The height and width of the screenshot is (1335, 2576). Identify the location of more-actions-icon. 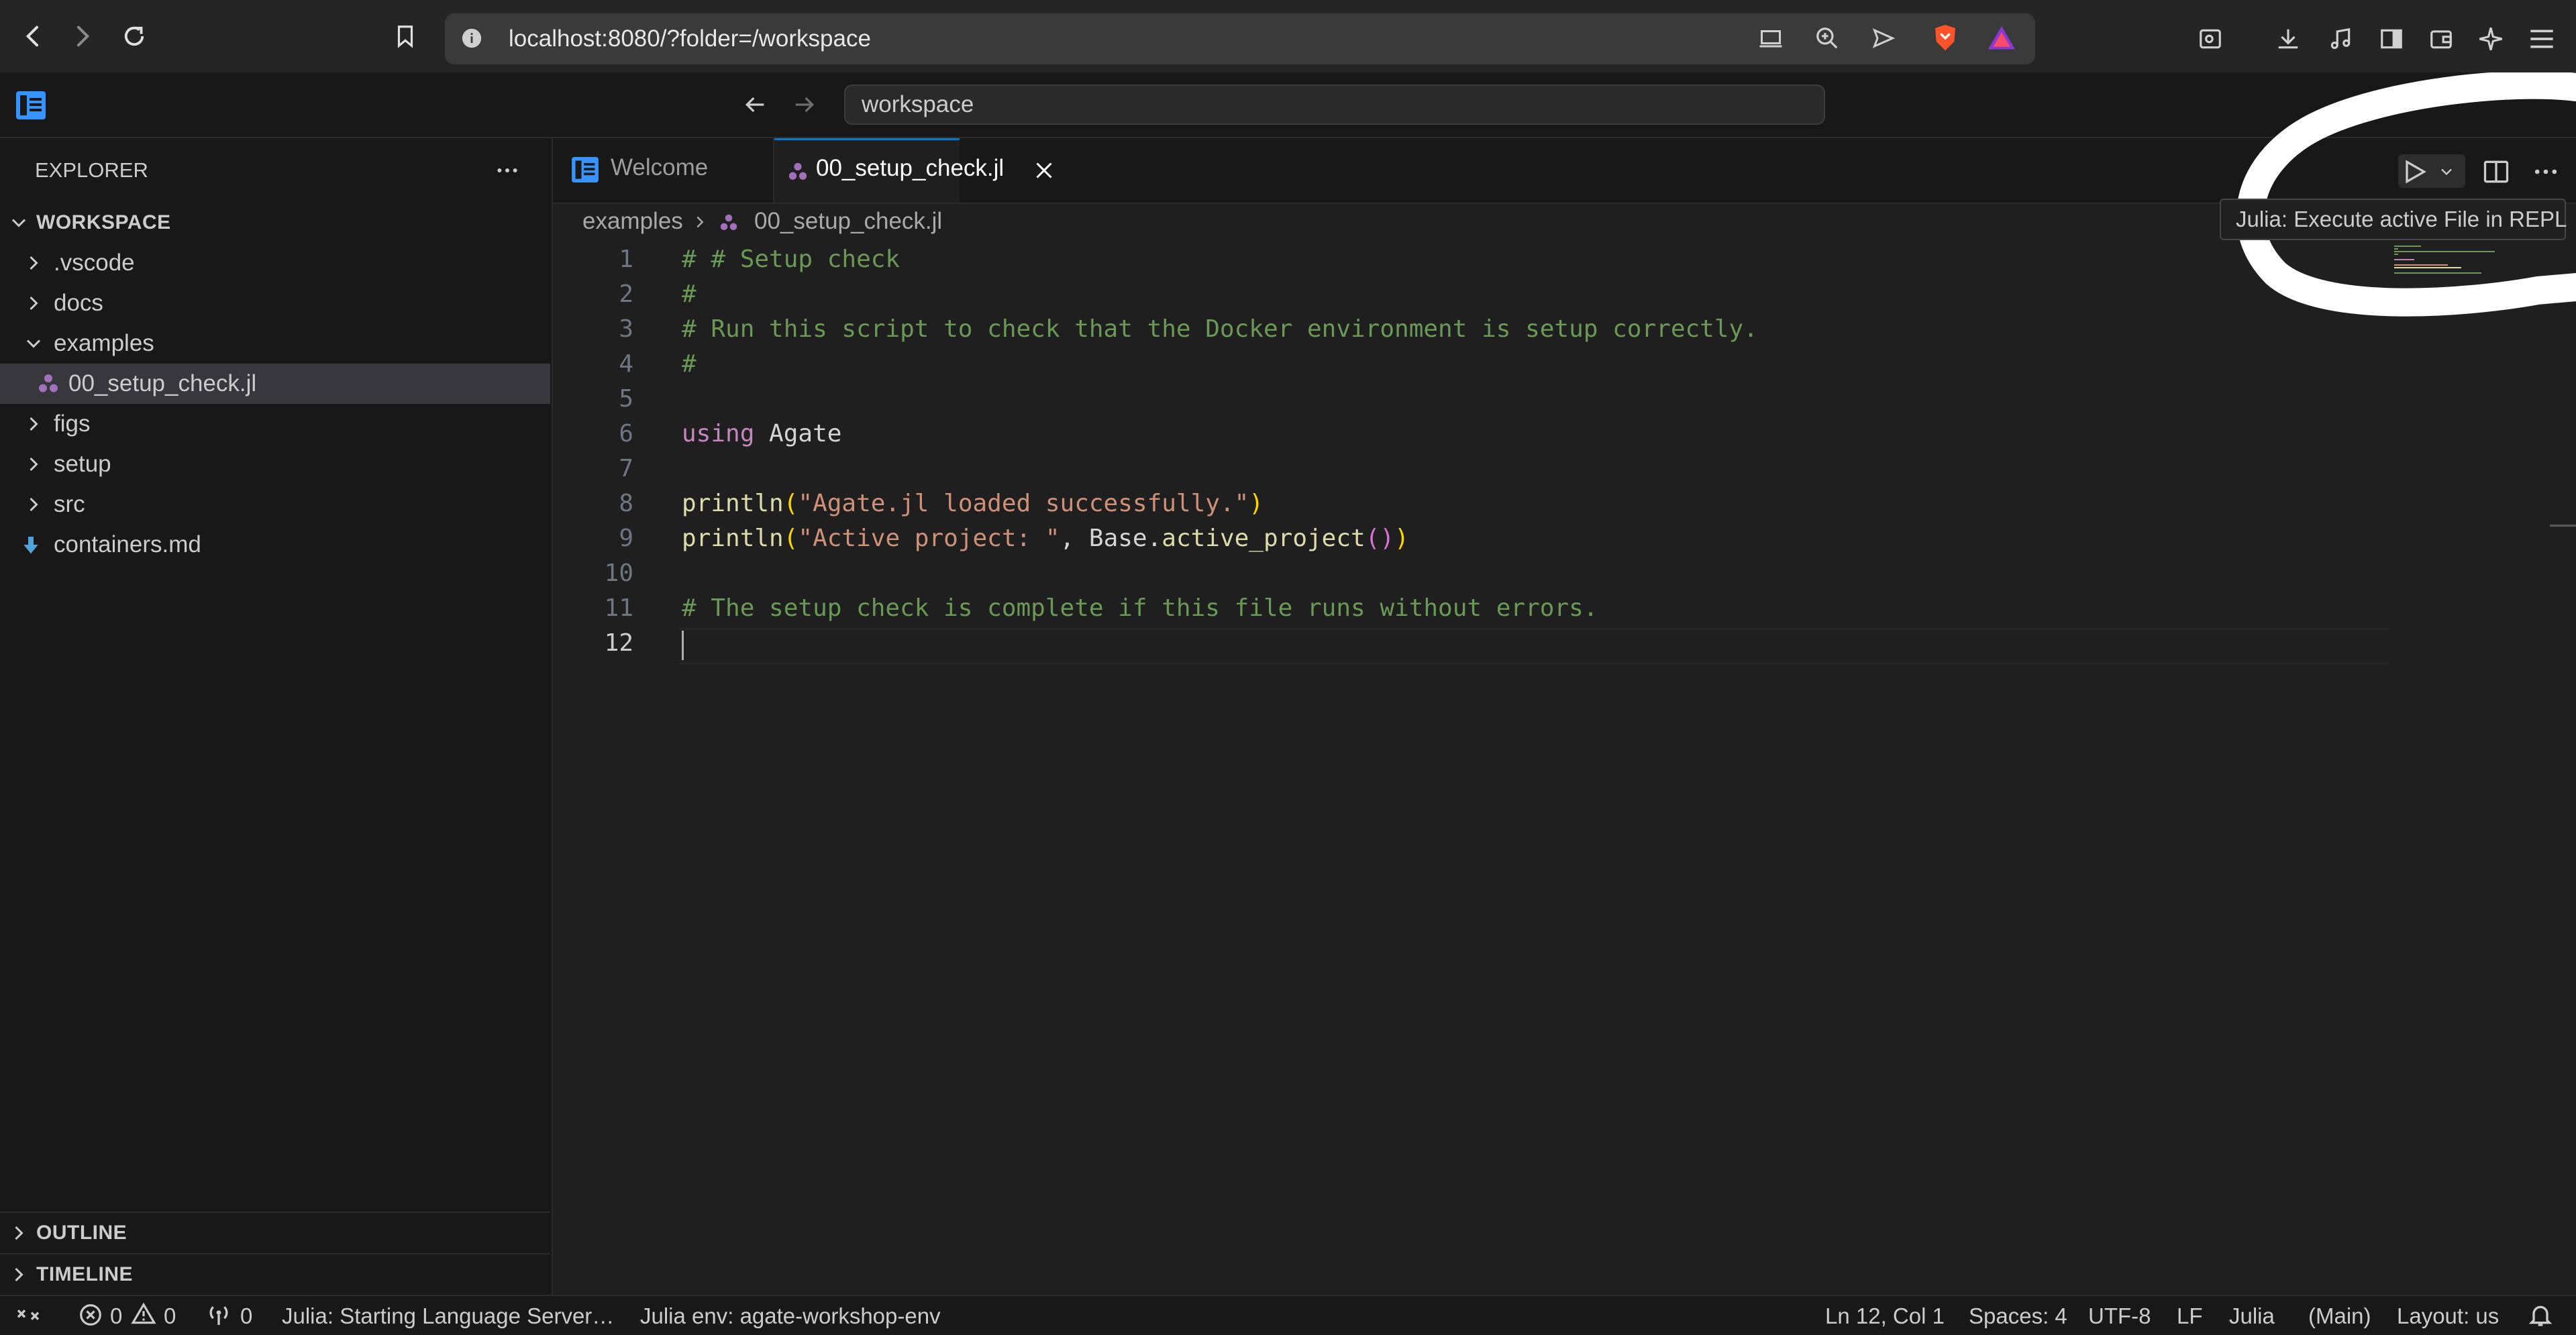
(507, 170).